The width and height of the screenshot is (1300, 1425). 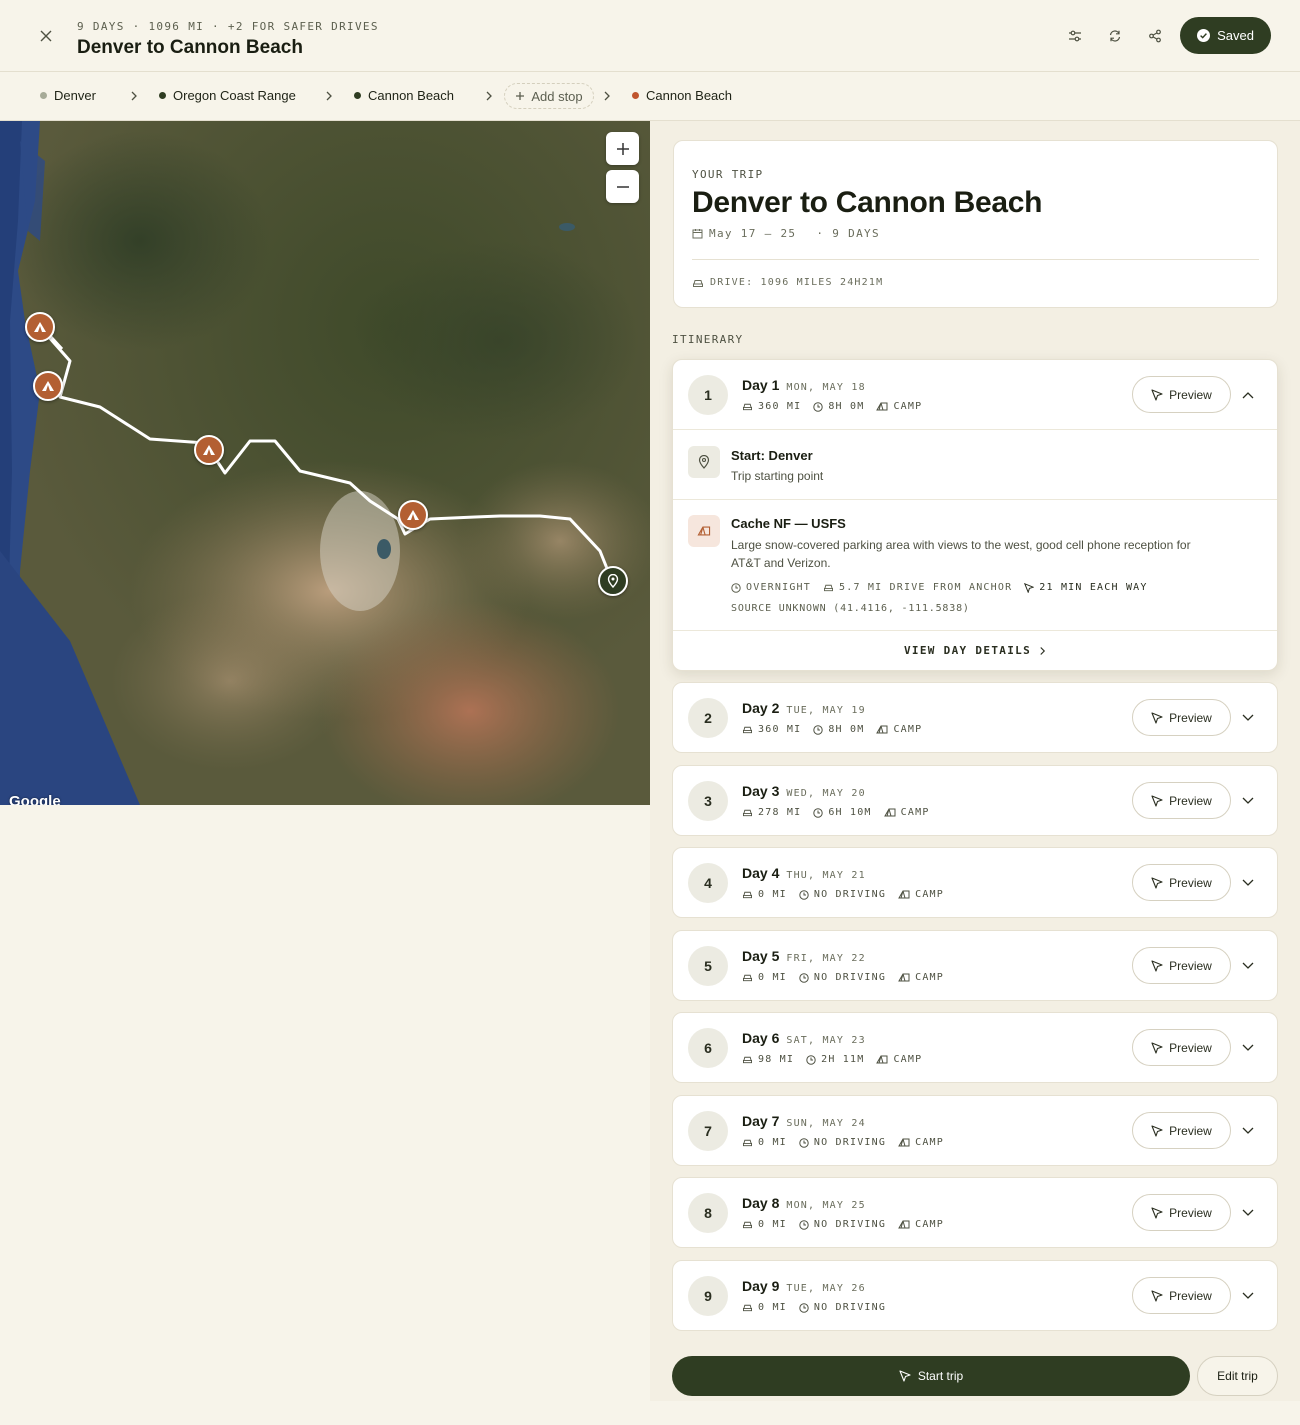 What do you see at coordinates (776, 1059) in the screenshot?
I see `day-miles: 98 MI` at bounding box center [776, 1059].